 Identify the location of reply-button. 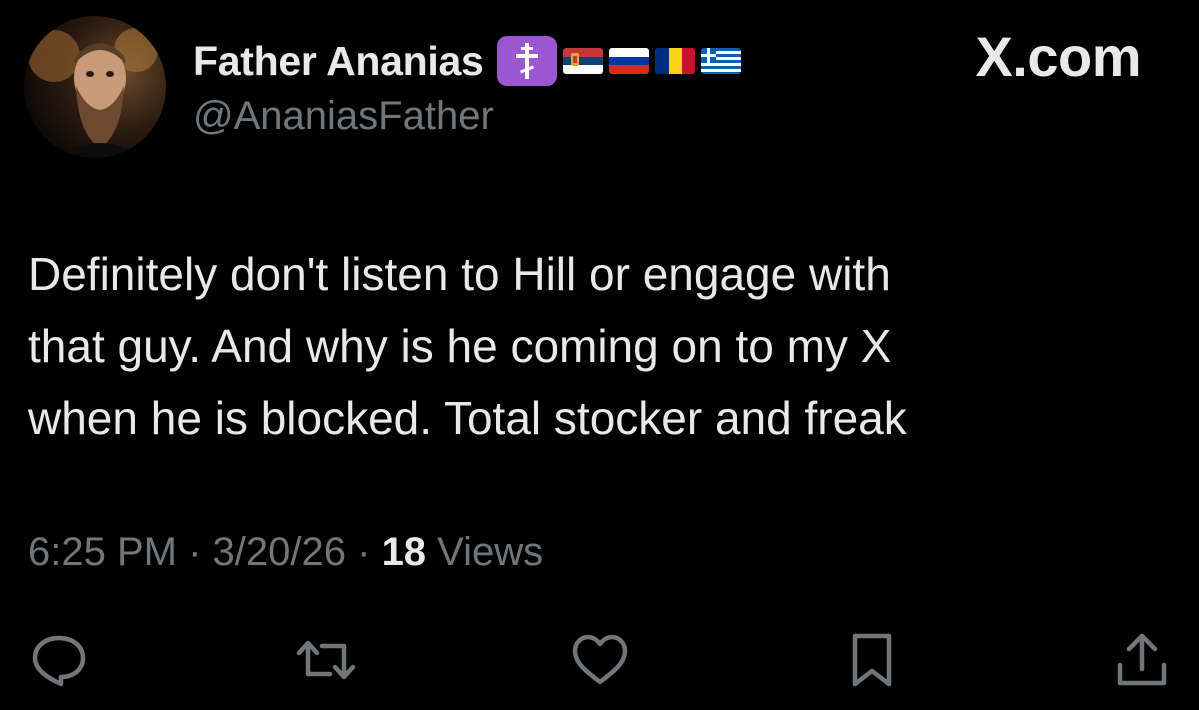
(59, 660).